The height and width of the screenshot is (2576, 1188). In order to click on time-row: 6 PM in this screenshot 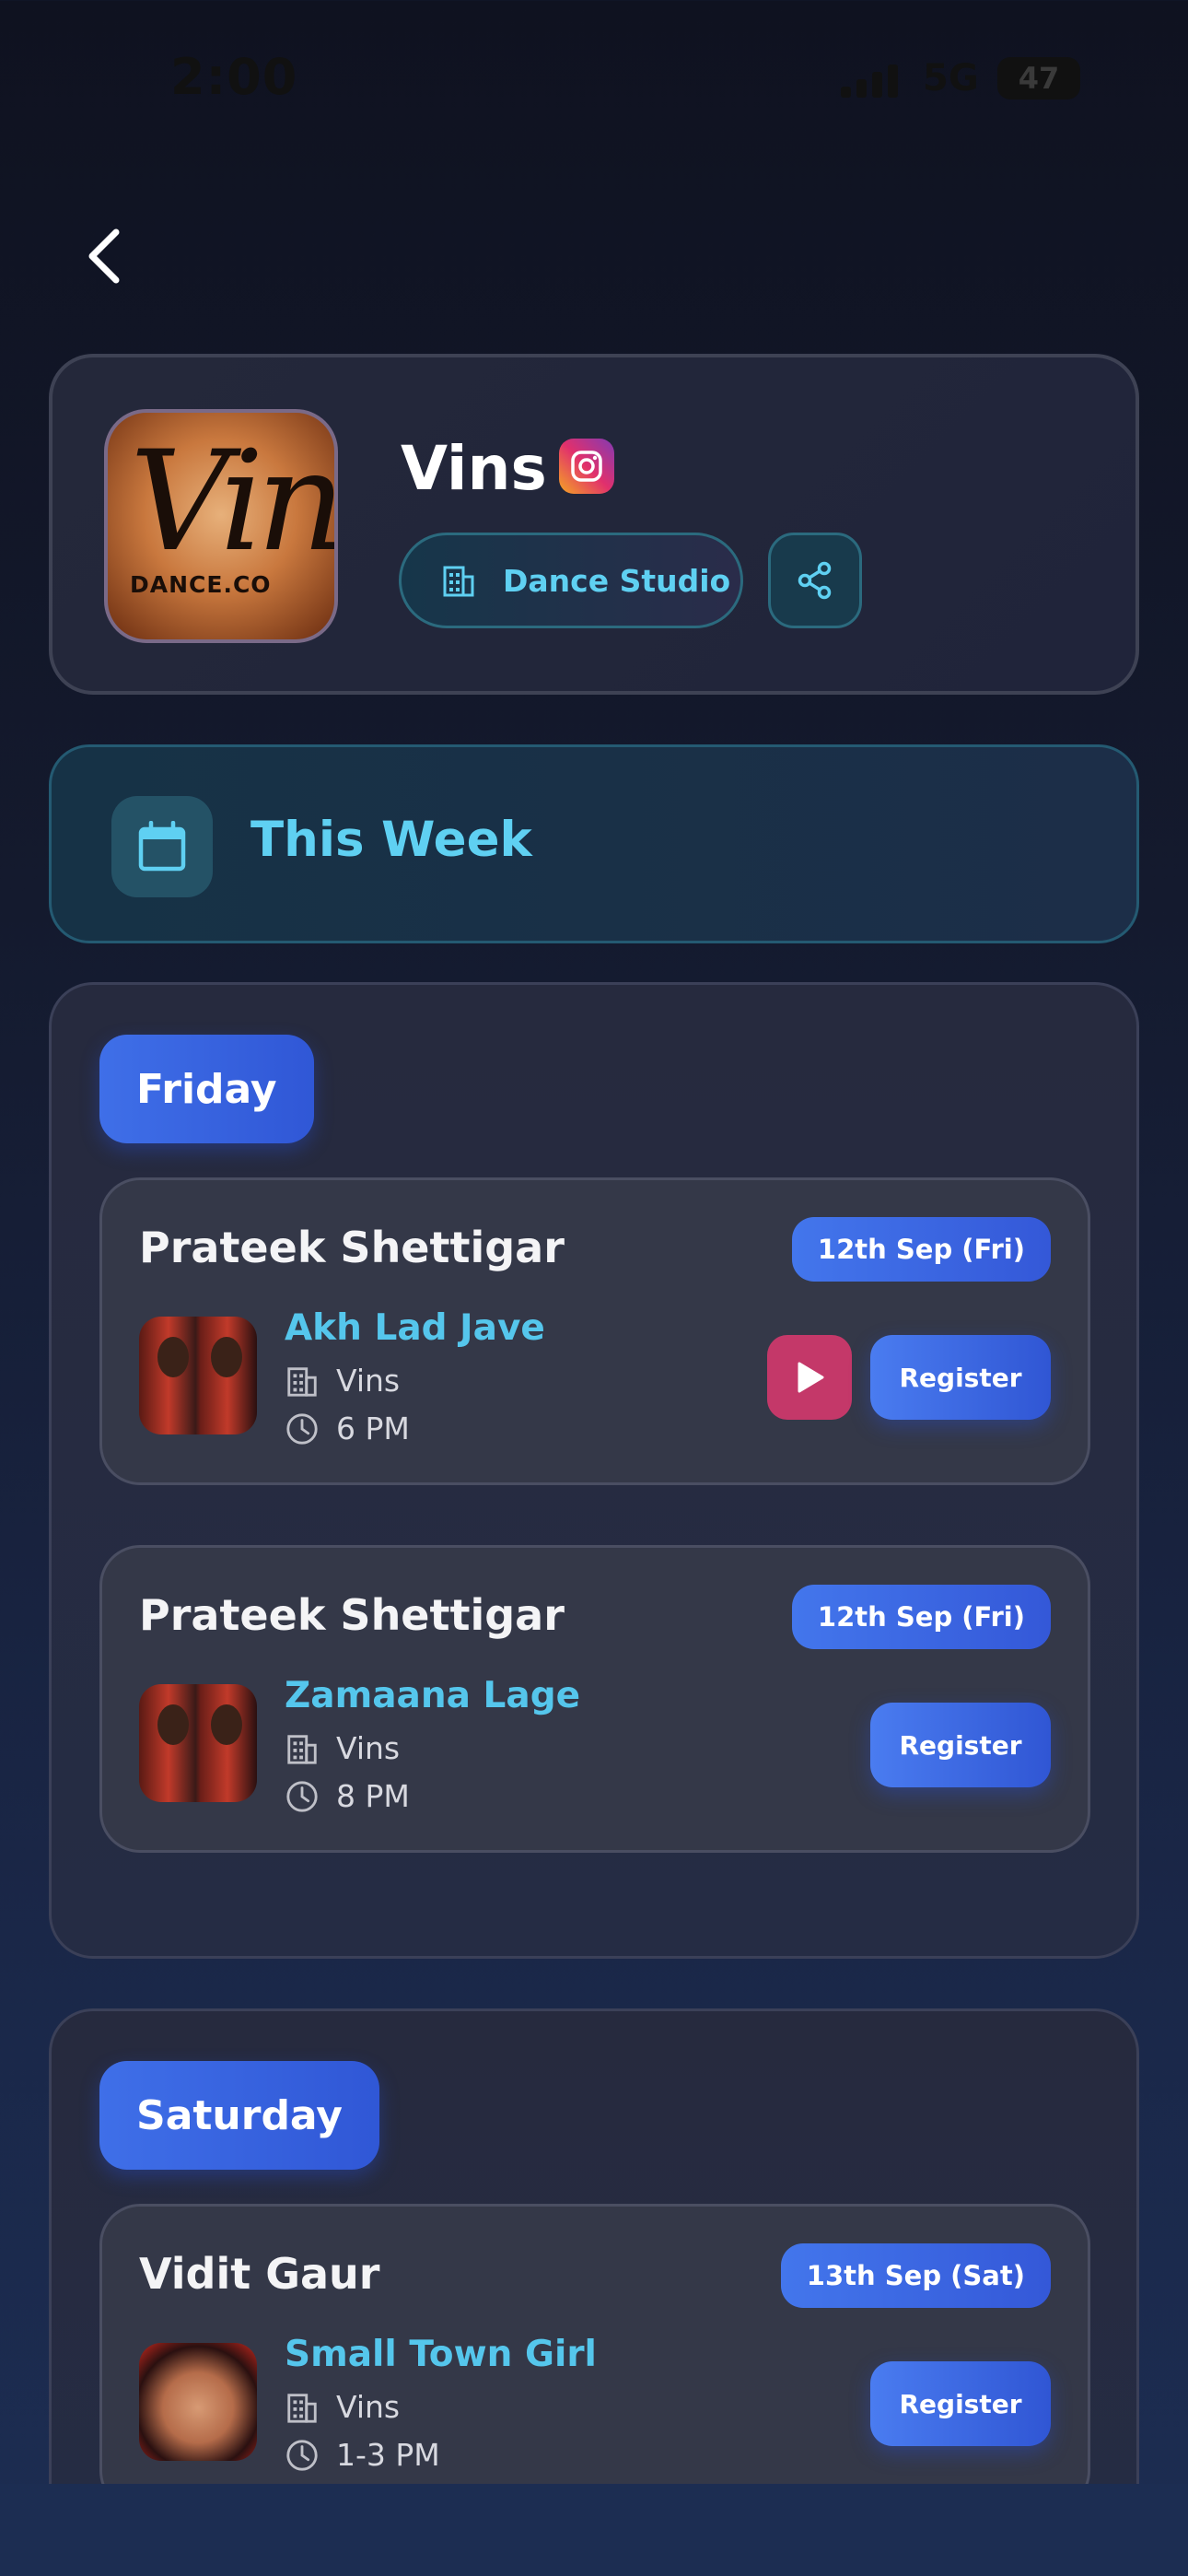, I will do `click(347, 1428)`.